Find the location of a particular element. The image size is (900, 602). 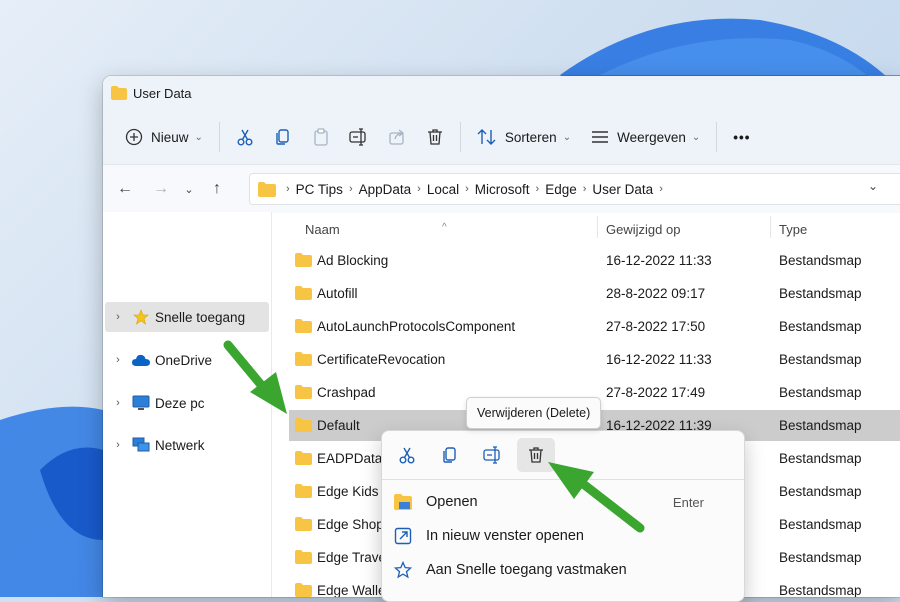

context-delete-button is located at coordinates (536, 455).